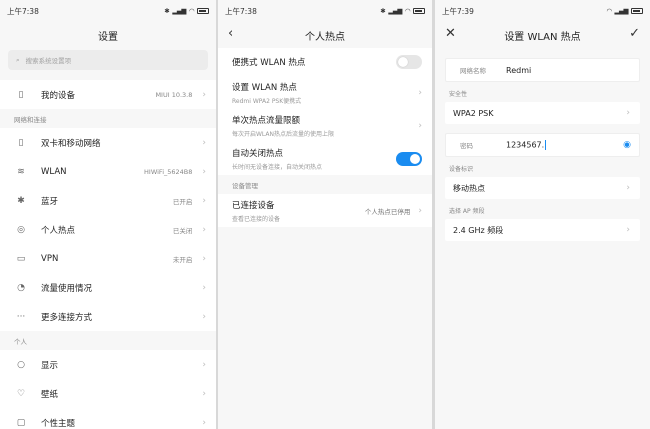 This screenshot has height=429, width=650. I want to click on setup-hotspot-item: 设置 WLAN 热点 Redmi WPA2 PSK便携式 ›, so click(325, 92).